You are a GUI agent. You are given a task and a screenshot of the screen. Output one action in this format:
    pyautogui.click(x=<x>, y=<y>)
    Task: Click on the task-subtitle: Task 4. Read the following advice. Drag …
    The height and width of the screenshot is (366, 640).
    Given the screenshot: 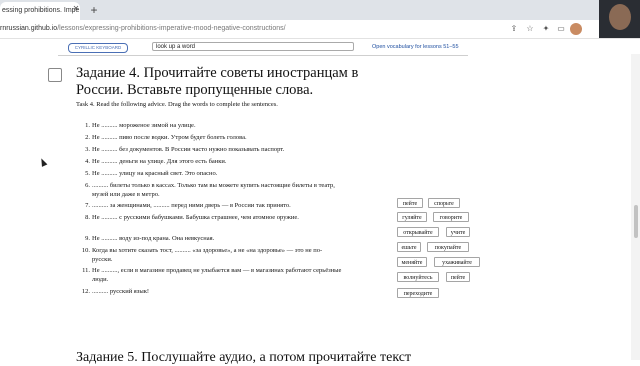 What is the action you would take?
    pyautogui.click(x=177, y=104)
    